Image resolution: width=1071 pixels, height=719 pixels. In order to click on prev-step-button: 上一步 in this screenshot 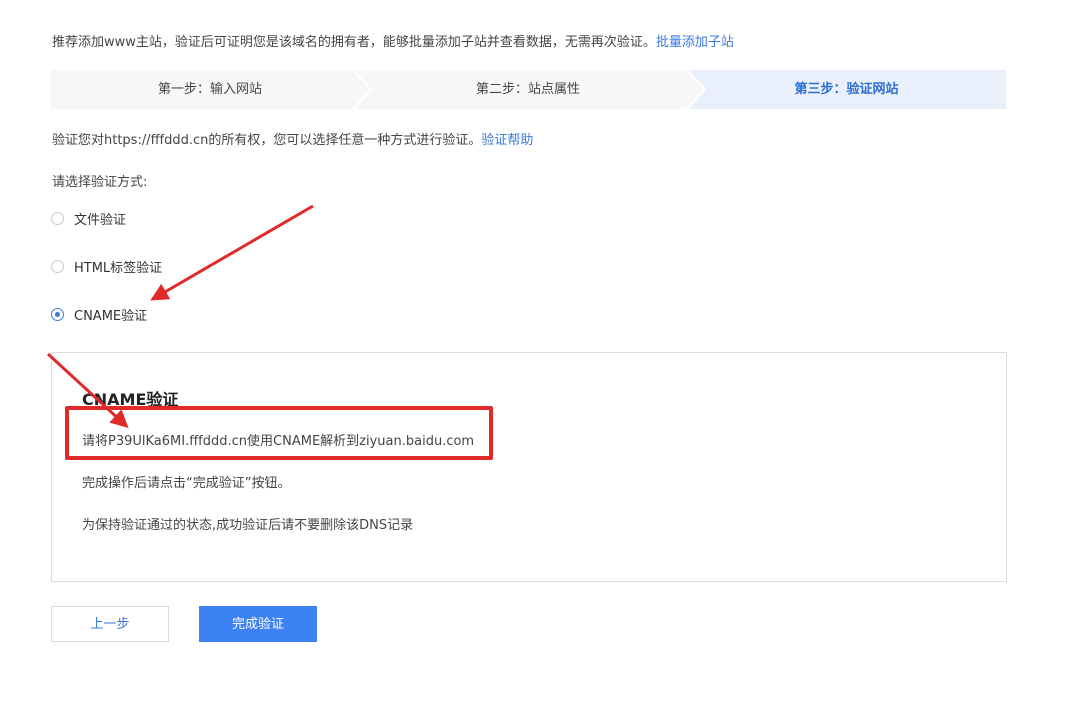, I will do `click(110, 624)`.